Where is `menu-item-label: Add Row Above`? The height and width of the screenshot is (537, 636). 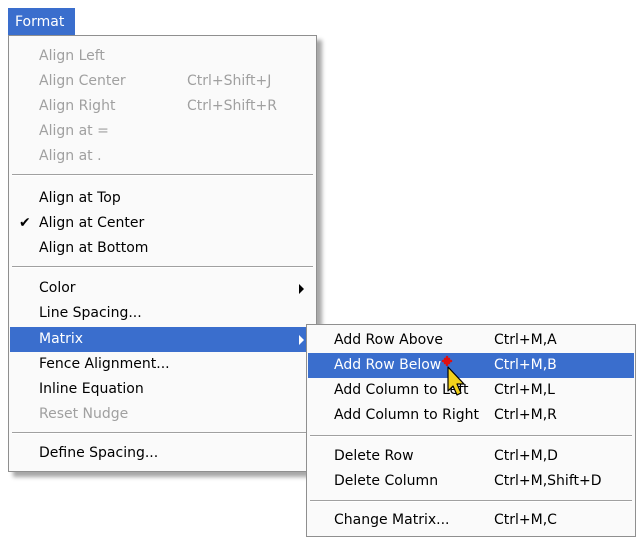 menu-item-label: Add Row Above is located at coordinates (389, 340).